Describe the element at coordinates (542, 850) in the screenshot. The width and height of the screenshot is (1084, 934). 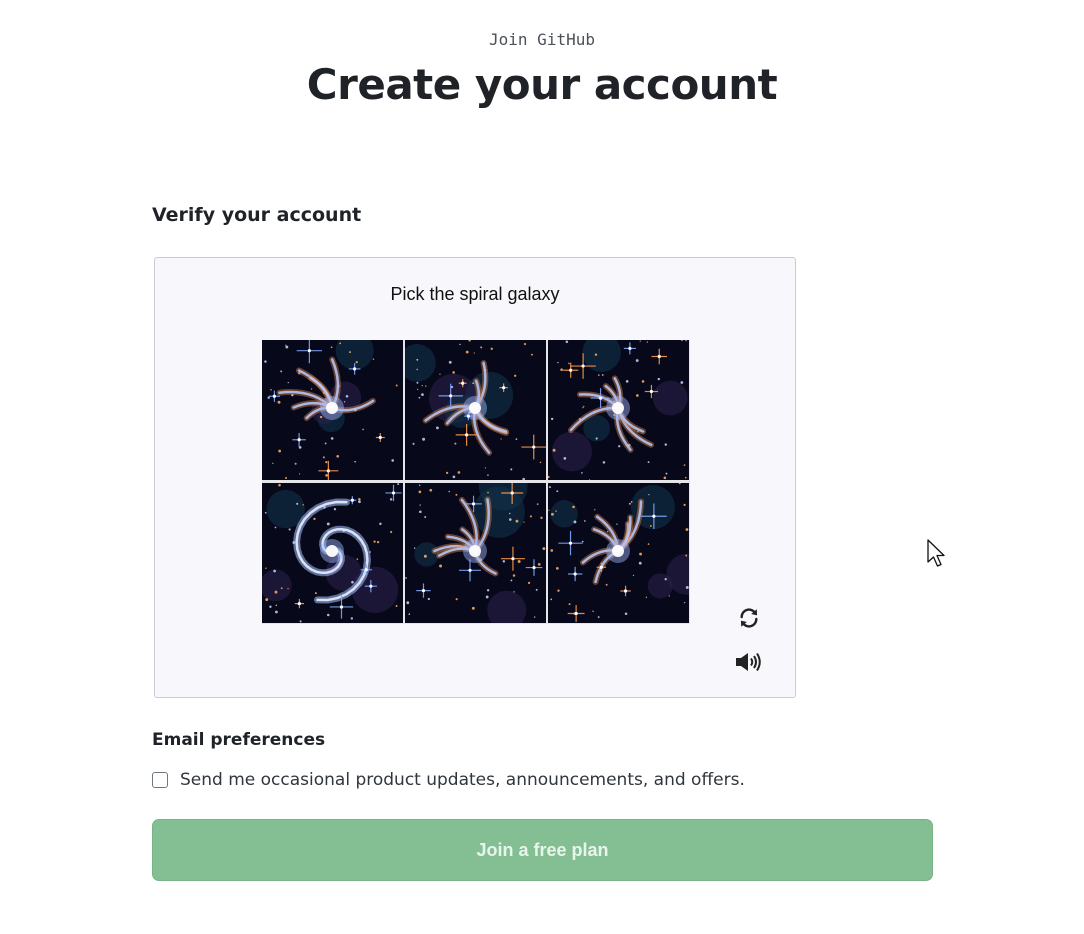
I see `join-free-plan-button: Join a free plan` at that location.